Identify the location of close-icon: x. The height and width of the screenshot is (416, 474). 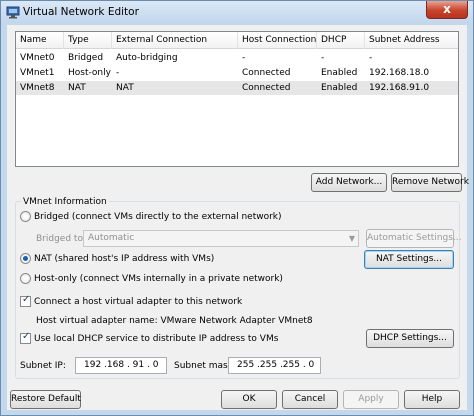
(447, 9).